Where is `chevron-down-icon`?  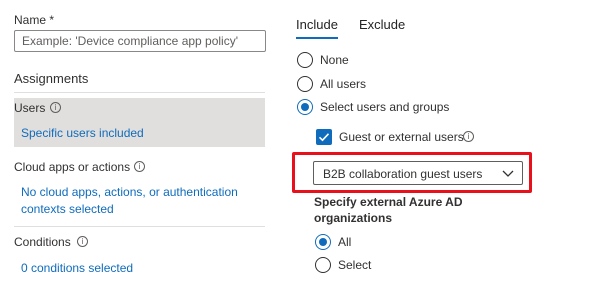
chevron-down-icon is located at coordinates (508, 173).